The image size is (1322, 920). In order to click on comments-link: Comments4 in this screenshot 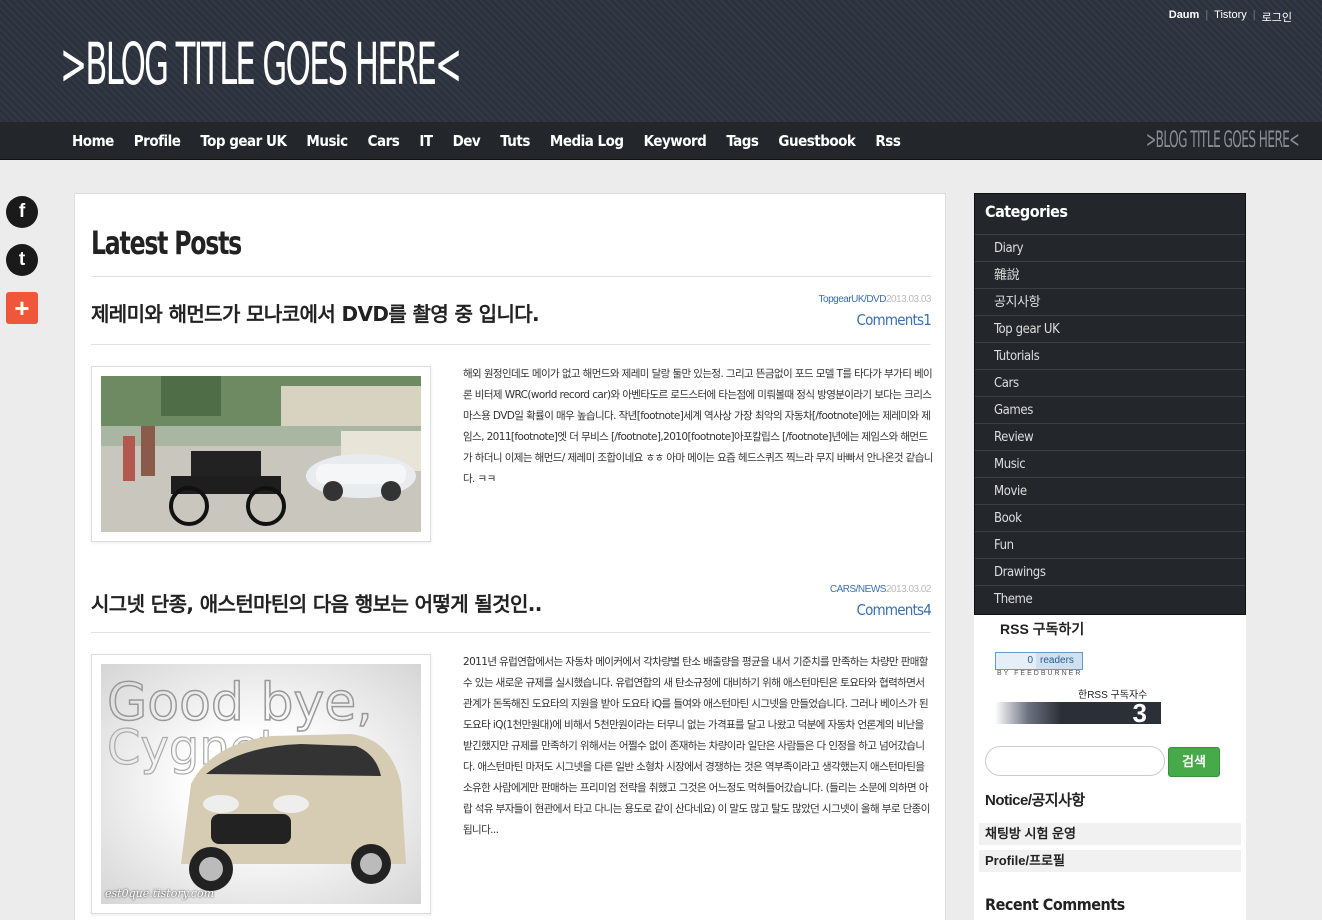, I will do `click(880, 610)`.